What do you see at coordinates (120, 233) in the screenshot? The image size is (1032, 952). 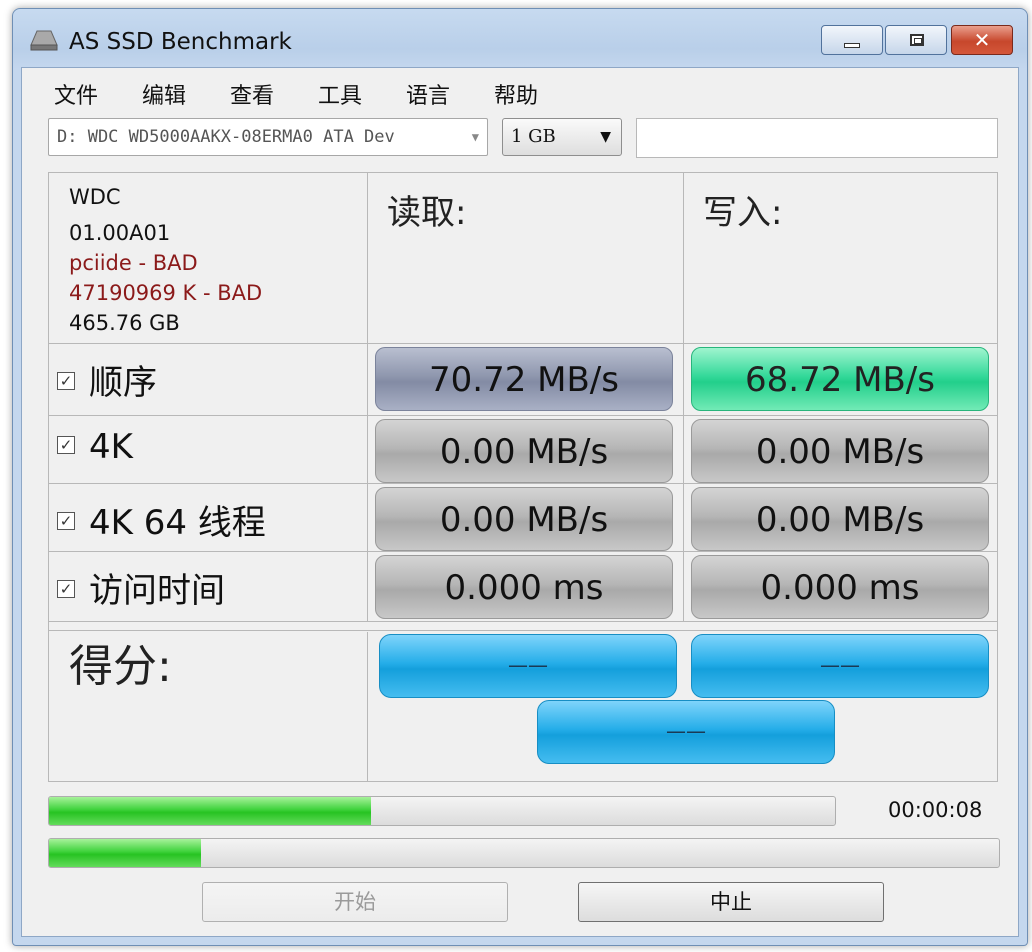 I see `drive-firmware: 01.00A01` at bounding box center [120, 233].